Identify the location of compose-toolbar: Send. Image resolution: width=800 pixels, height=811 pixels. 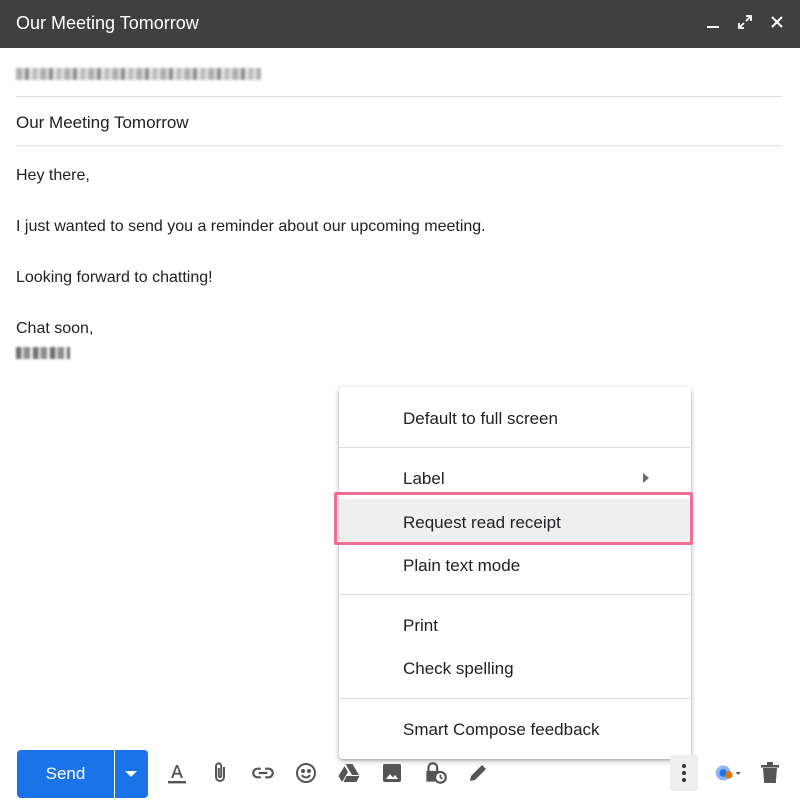
(400, 775).